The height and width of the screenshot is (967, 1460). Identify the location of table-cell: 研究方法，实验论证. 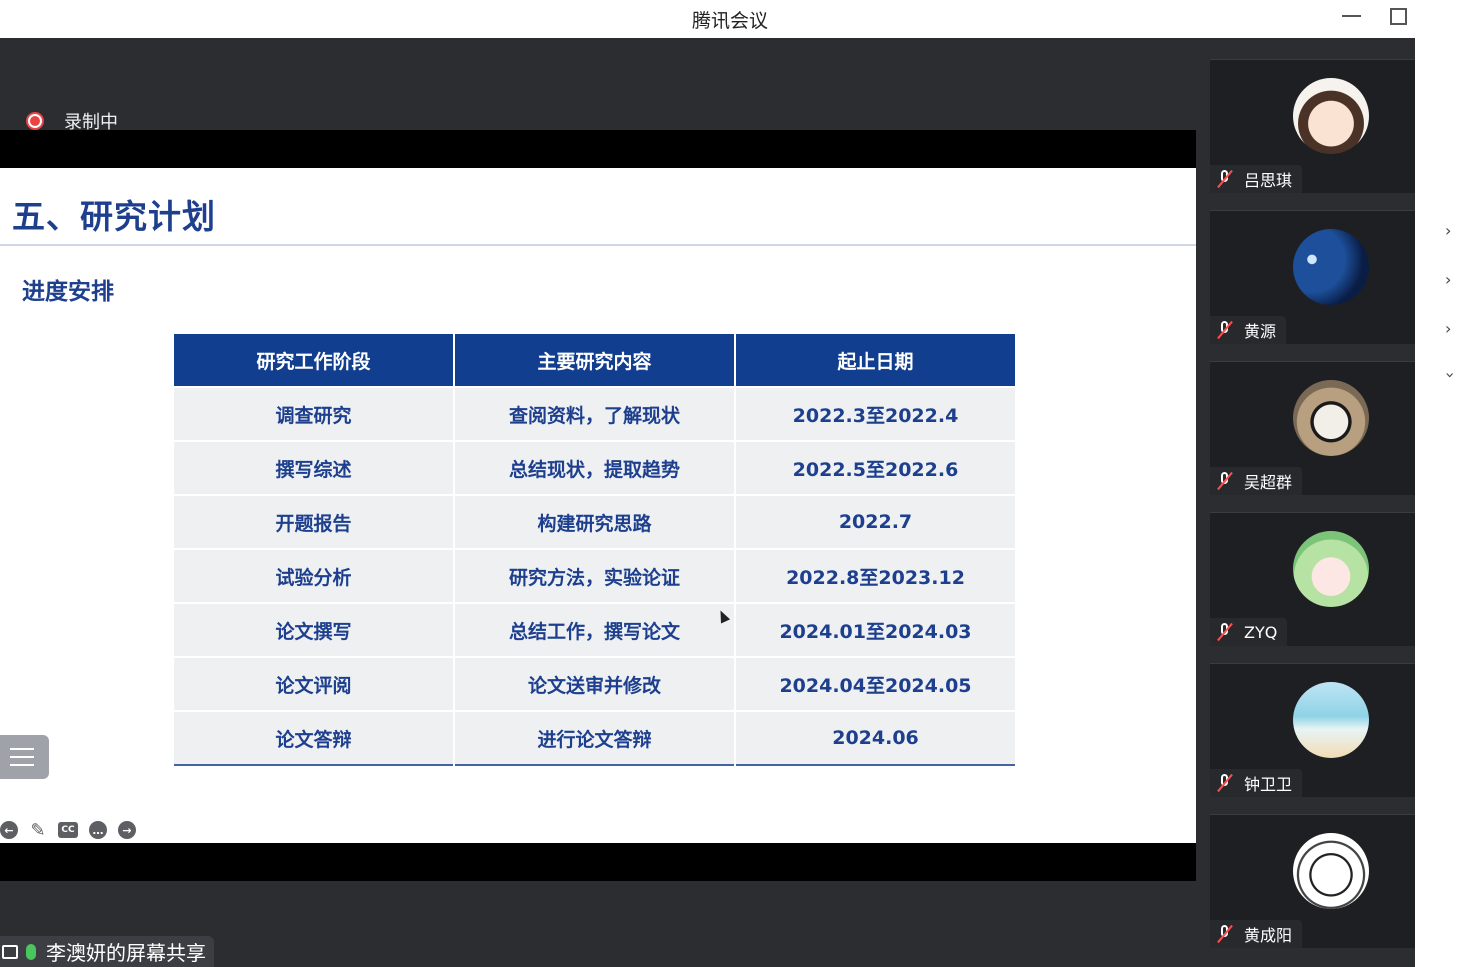
(595, 575).